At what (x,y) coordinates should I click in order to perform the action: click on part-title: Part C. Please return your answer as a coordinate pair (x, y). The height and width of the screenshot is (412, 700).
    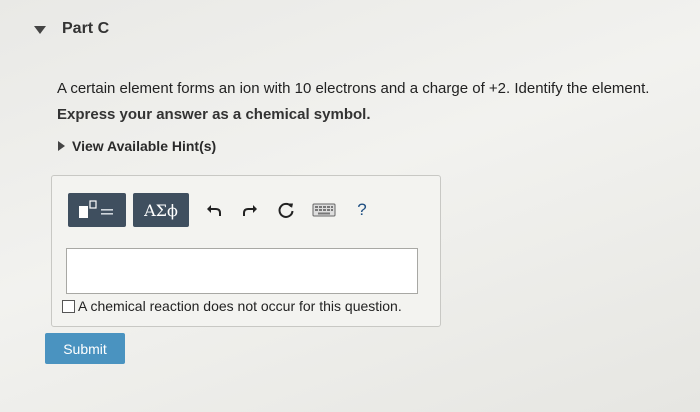
    Looking at the image, I should click on (86, 28).